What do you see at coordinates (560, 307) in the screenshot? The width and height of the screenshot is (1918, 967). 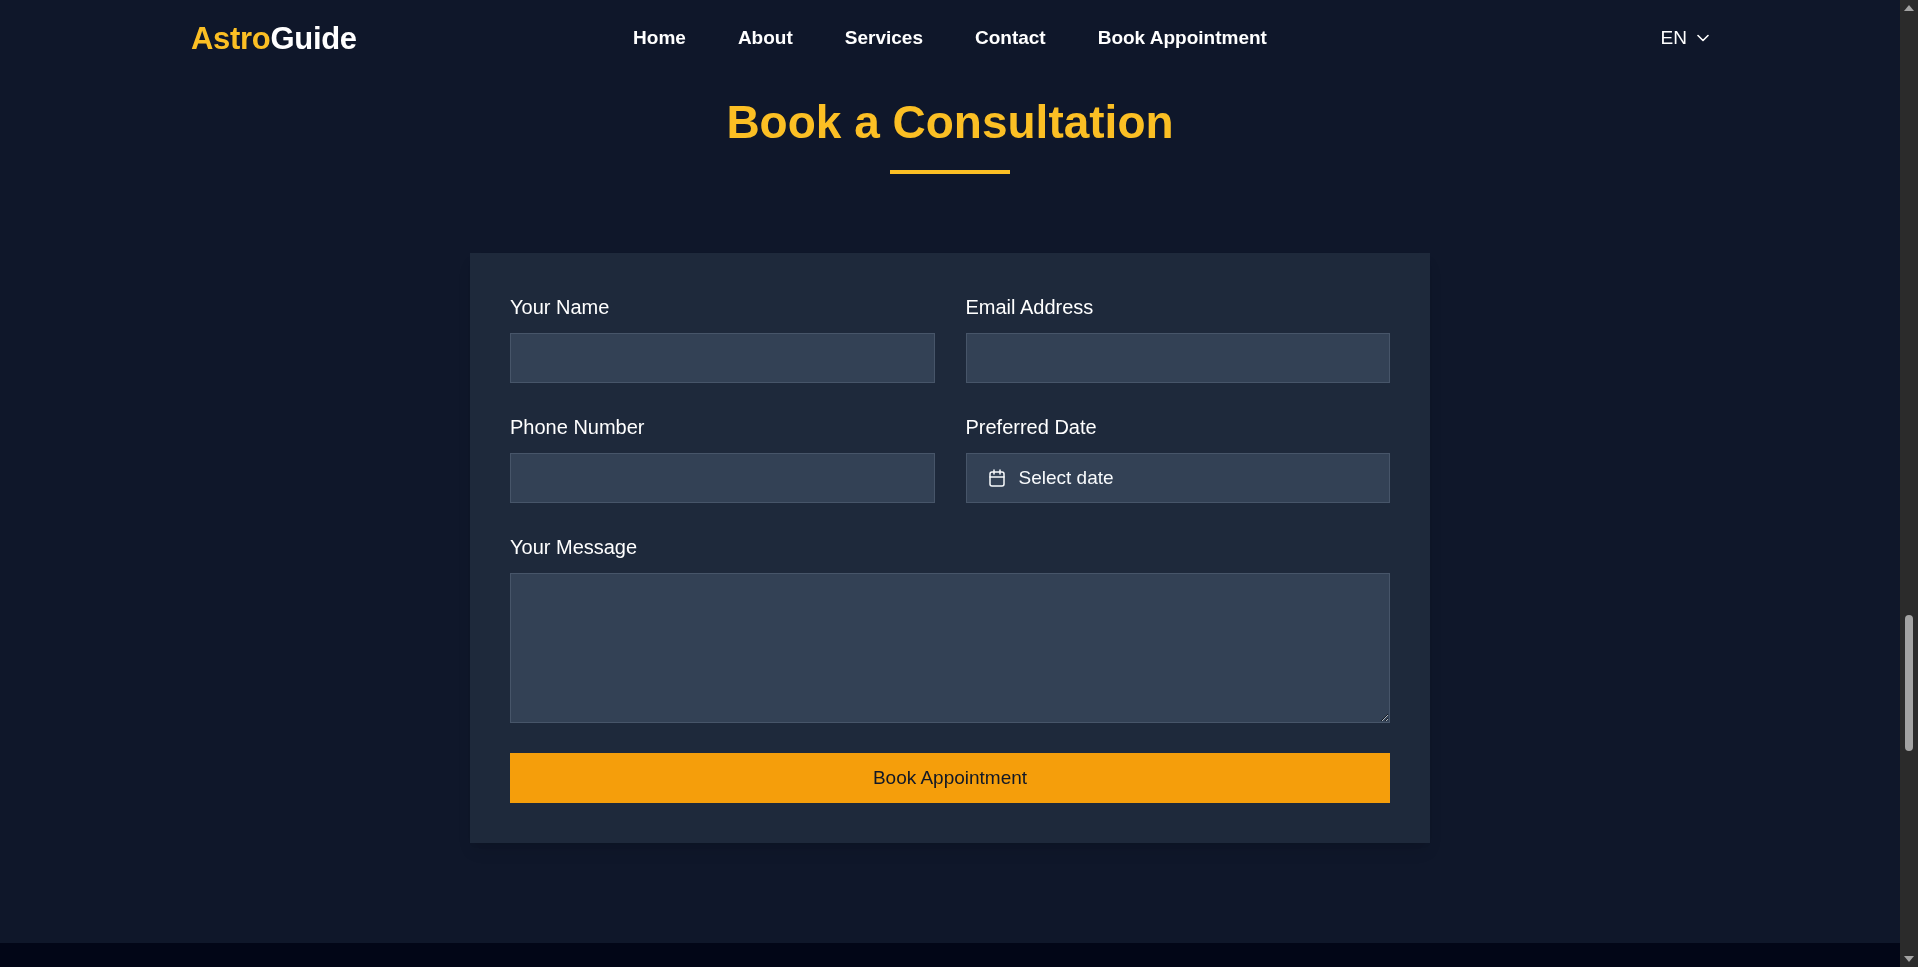 I see `field-label: Your Name` at bounding box center [560, 307].